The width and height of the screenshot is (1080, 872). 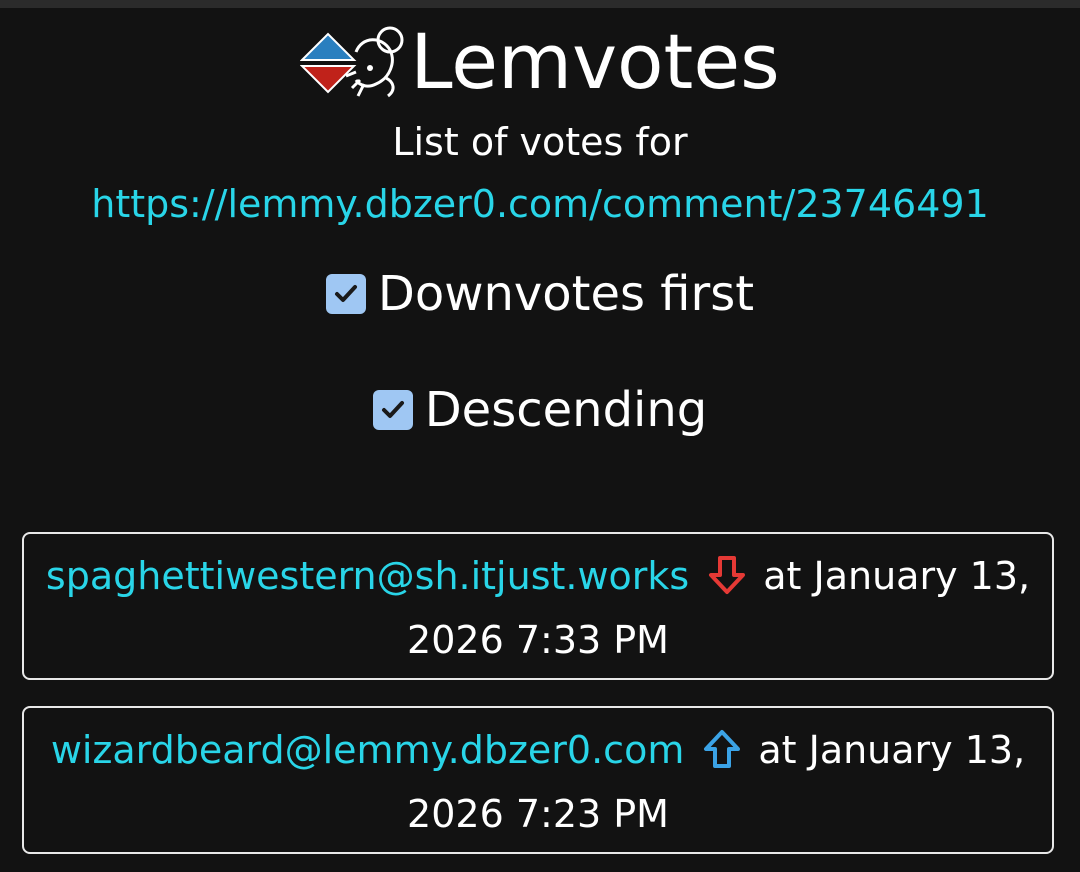 What do you see at coordinates (540, 142) in the screenshot?
I see `page-subtitle: List of votes for` at bounding box center [540, 142].